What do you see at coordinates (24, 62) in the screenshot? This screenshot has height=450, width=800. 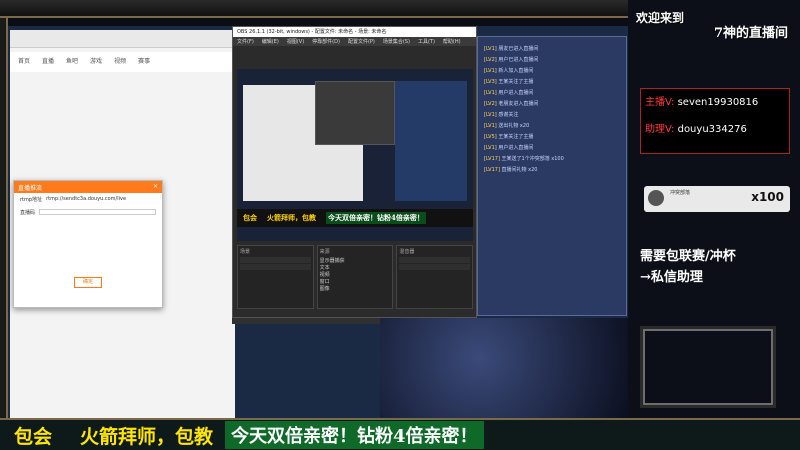 I see `nav-tab: 首页` at bounding box center [24, 62].